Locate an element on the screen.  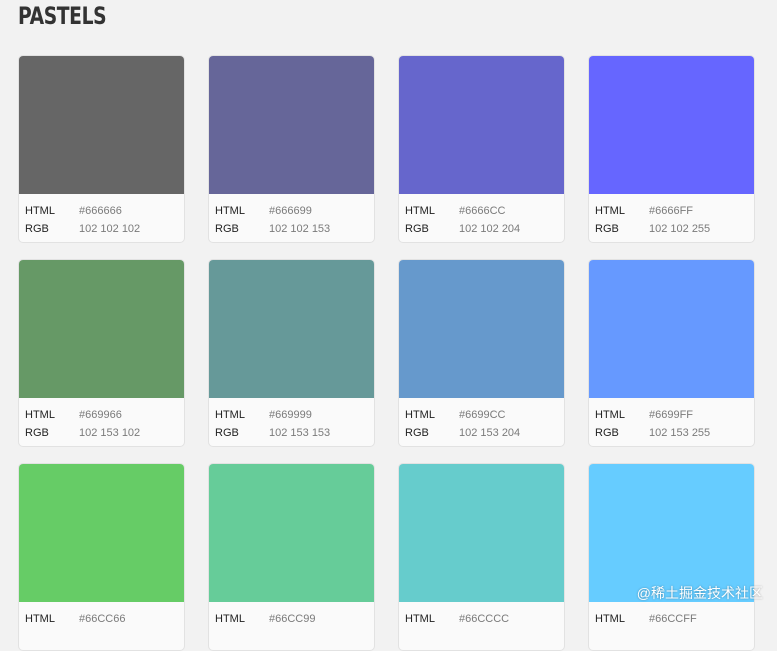
hex-value: #6666FF is located at coordinates (671, 211).